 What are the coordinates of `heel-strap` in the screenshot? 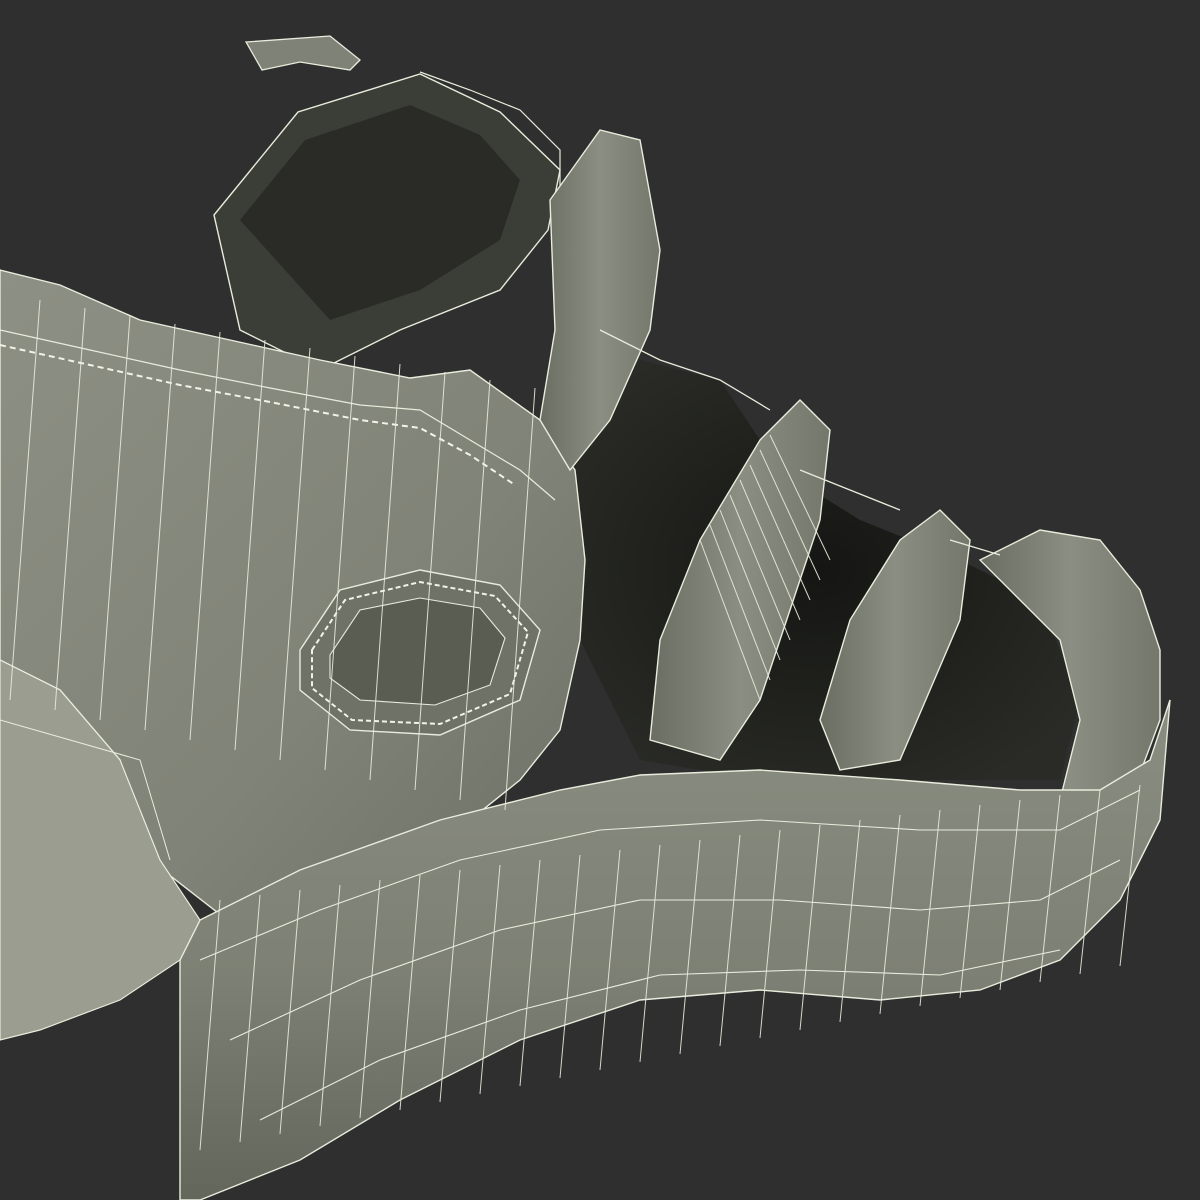 It's located at (387, 203).